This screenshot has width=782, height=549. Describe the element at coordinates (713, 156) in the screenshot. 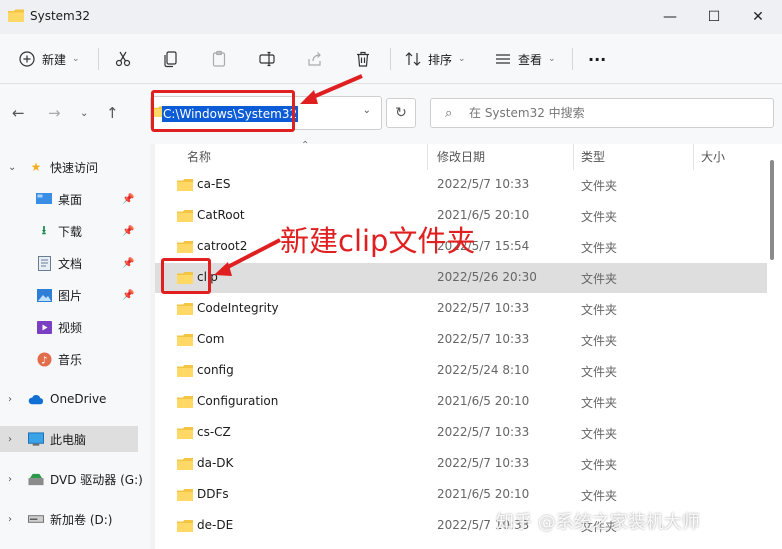

I see `column-header-size: 大小` at that location.